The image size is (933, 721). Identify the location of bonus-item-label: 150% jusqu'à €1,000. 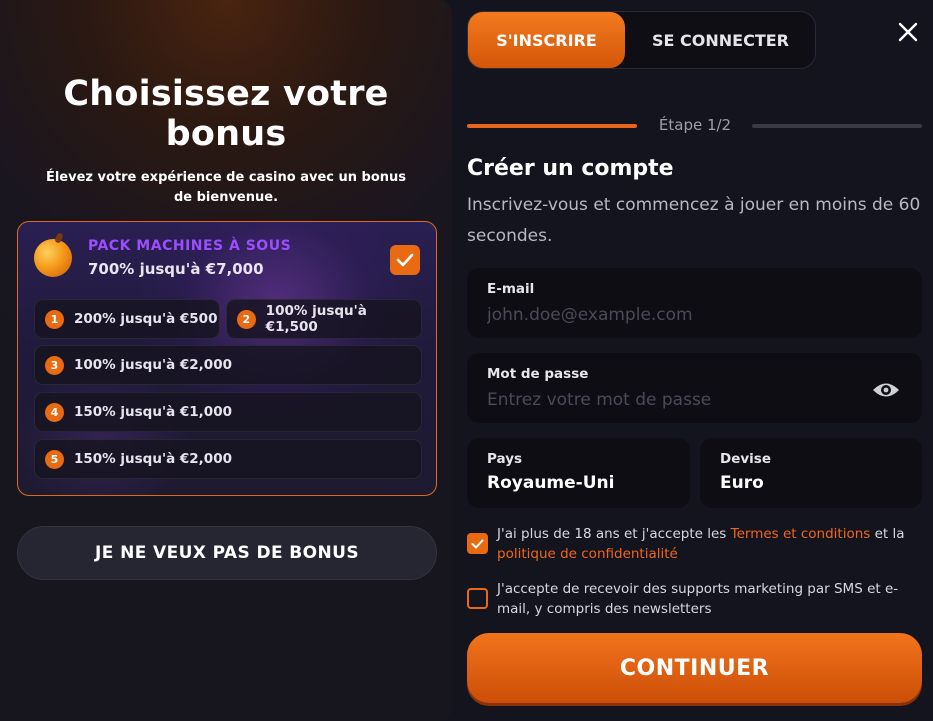
(153, 412).